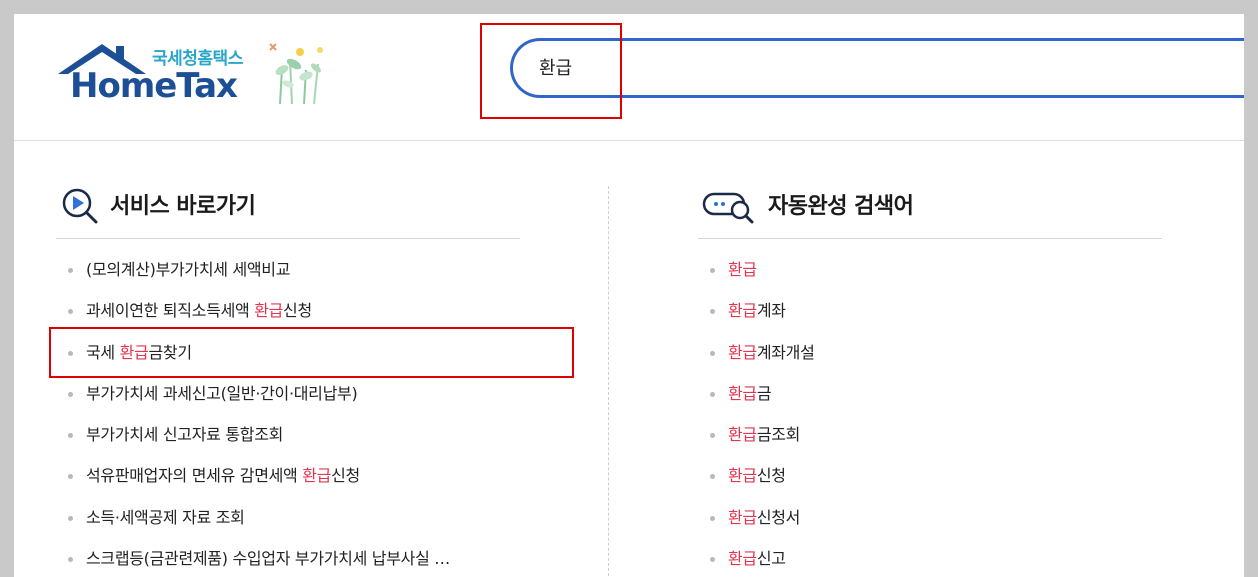 This screenshot has width=1258, height=577. What do you see at coordinates (839, 66) in the screenshot?
I see `search-input` at bounding box center [839, 66].